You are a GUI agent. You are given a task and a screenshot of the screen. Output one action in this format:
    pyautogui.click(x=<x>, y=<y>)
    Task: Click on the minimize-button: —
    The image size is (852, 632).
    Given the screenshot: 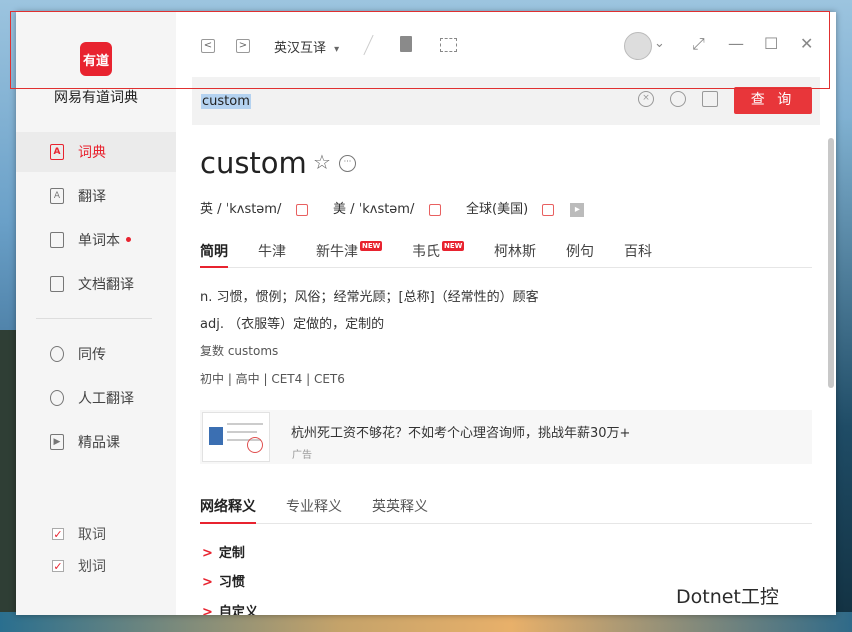 What is the action you would take?
    pyautogui.click(x=736, y=43)
    